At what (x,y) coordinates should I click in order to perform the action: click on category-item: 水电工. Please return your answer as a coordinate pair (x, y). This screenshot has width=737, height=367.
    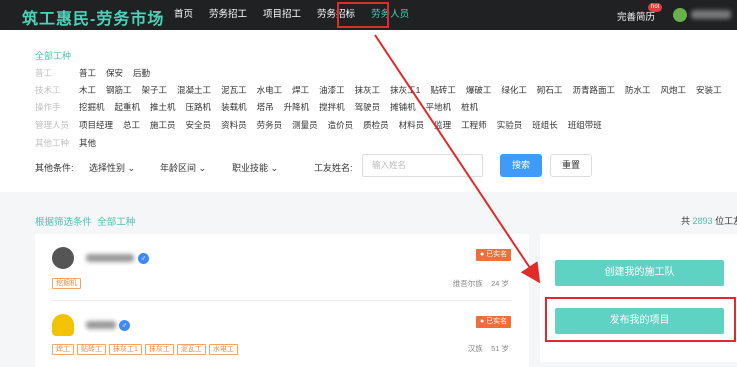
    Looking at the image, I should click on (270, 90).